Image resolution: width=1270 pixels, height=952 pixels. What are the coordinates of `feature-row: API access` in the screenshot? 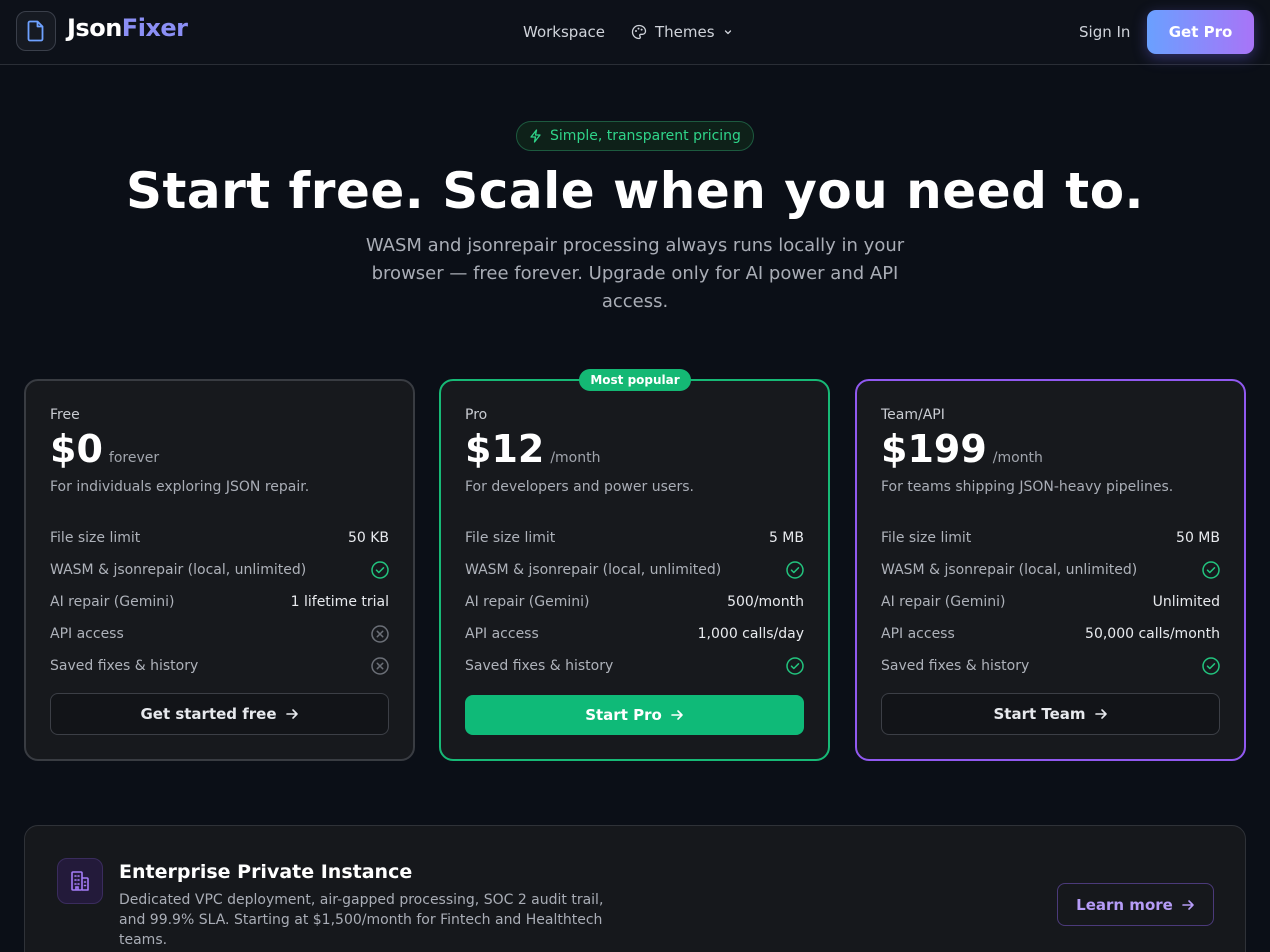 It's located at (219, 634).